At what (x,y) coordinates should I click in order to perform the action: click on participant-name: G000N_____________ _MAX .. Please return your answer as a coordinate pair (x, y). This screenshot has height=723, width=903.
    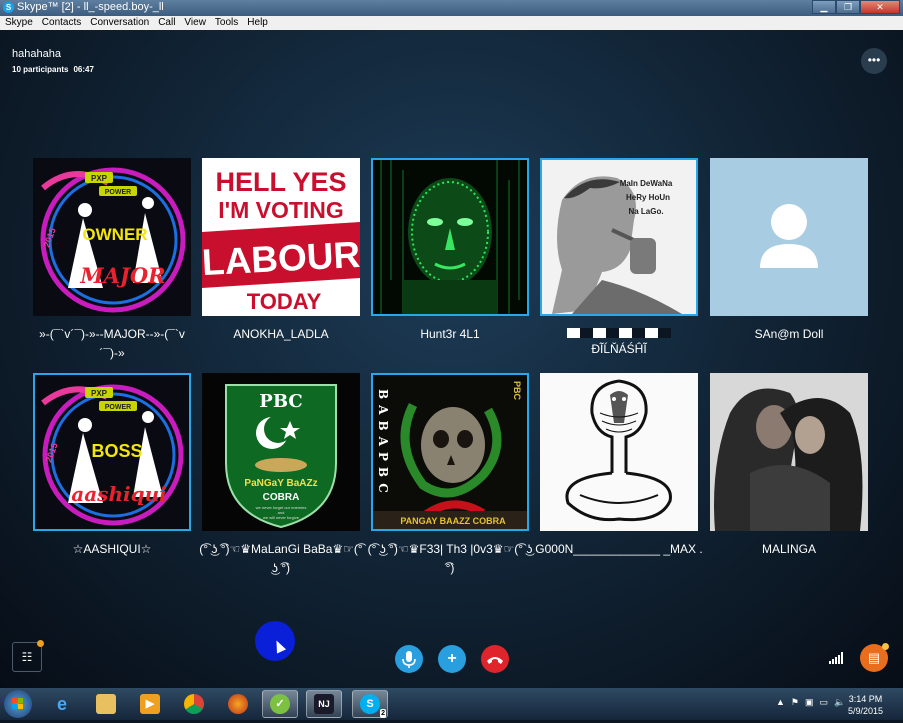
    Looking at the image, I should click on (619, 549).